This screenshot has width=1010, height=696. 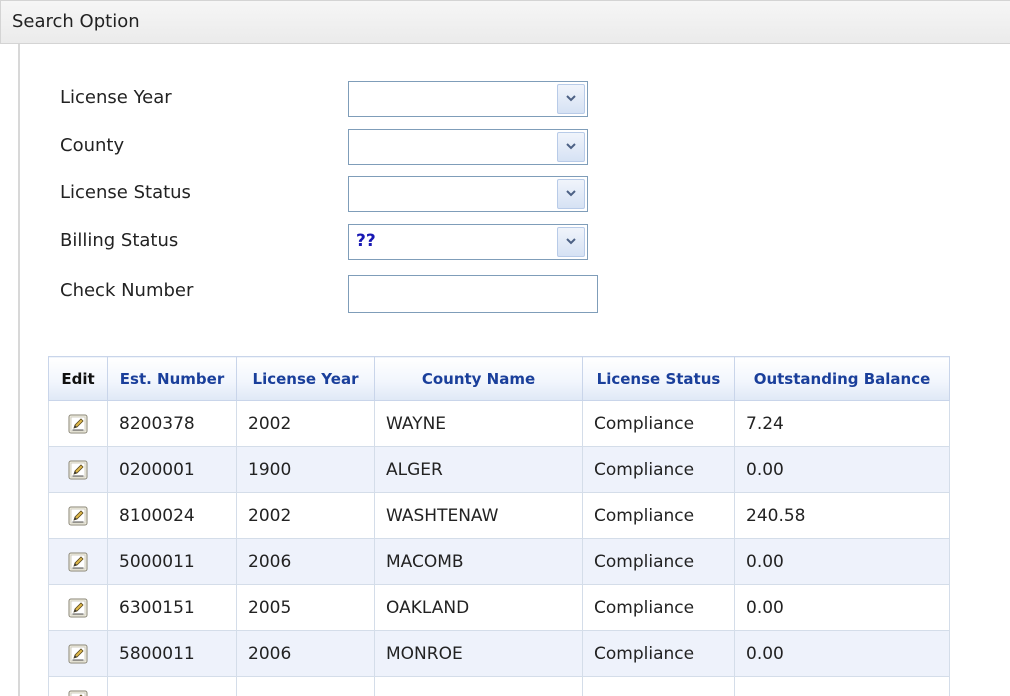 What do you see at coordinates (305, 469) in the screenshot?
I see `license-year-cell: 1900` at bounding box center [305, 469].